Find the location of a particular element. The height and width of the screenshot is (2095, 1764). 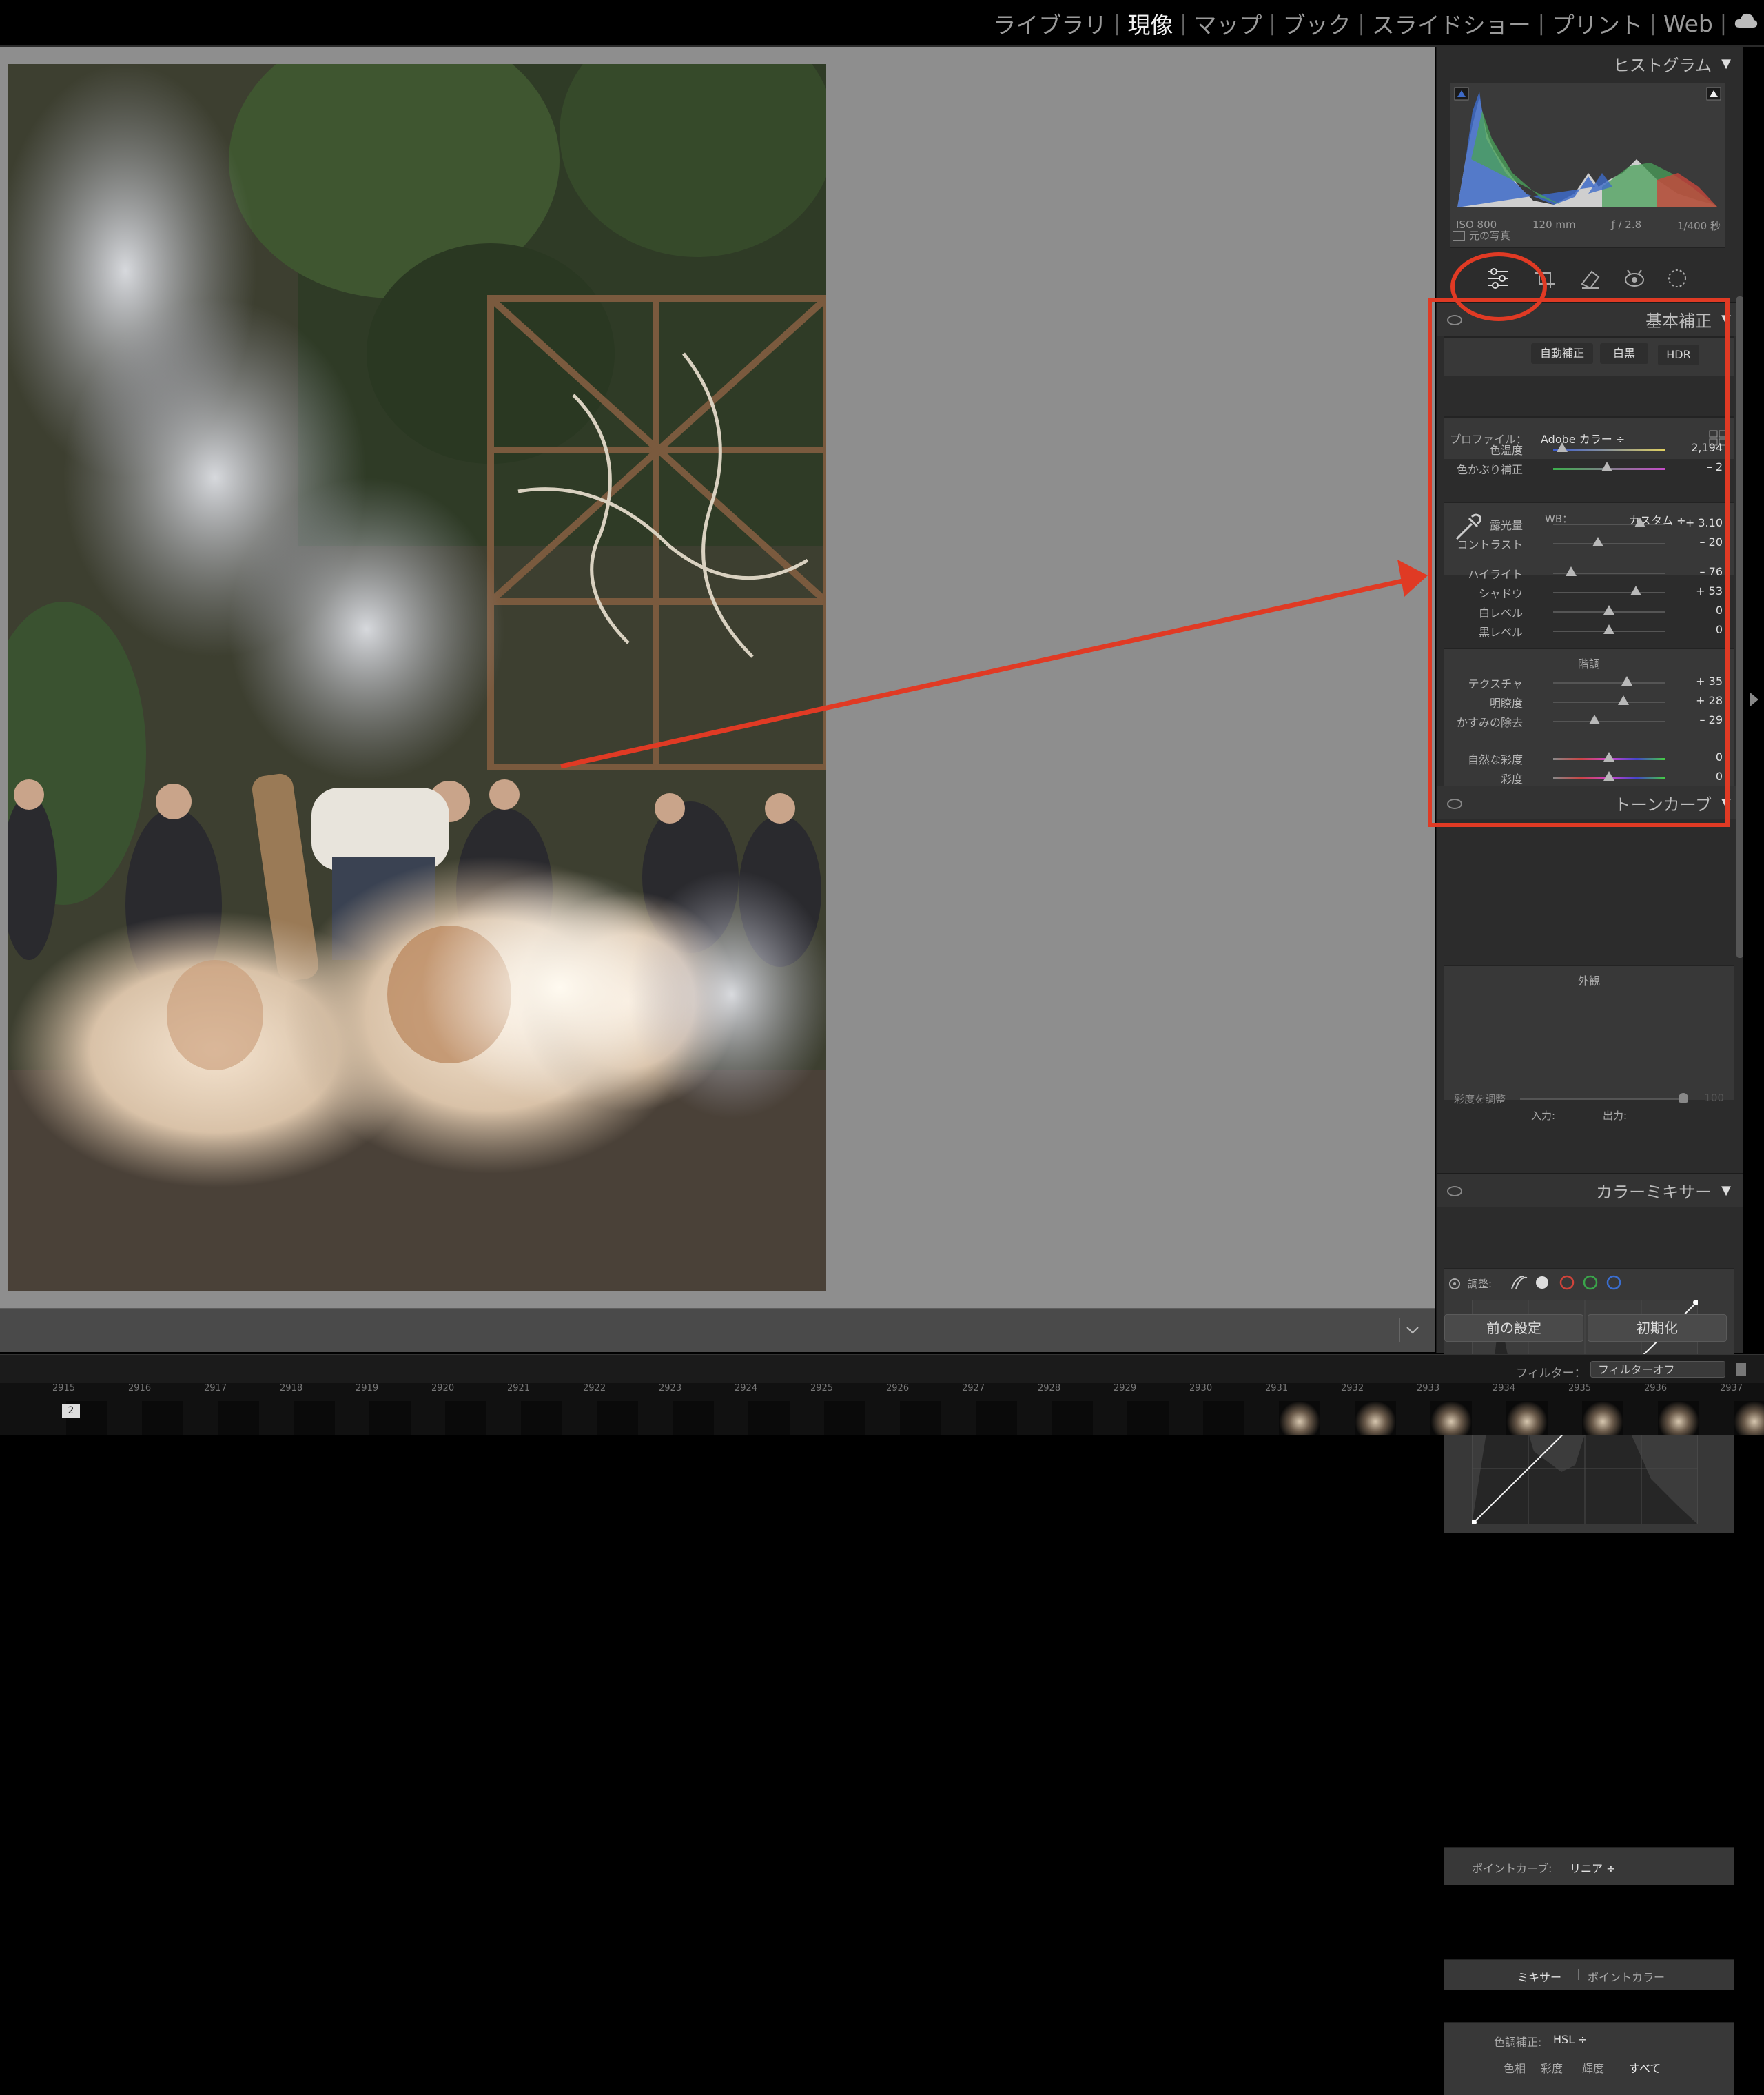

histogram-header: ヒストグラム ▼ is located at coordinates (1590, 64).